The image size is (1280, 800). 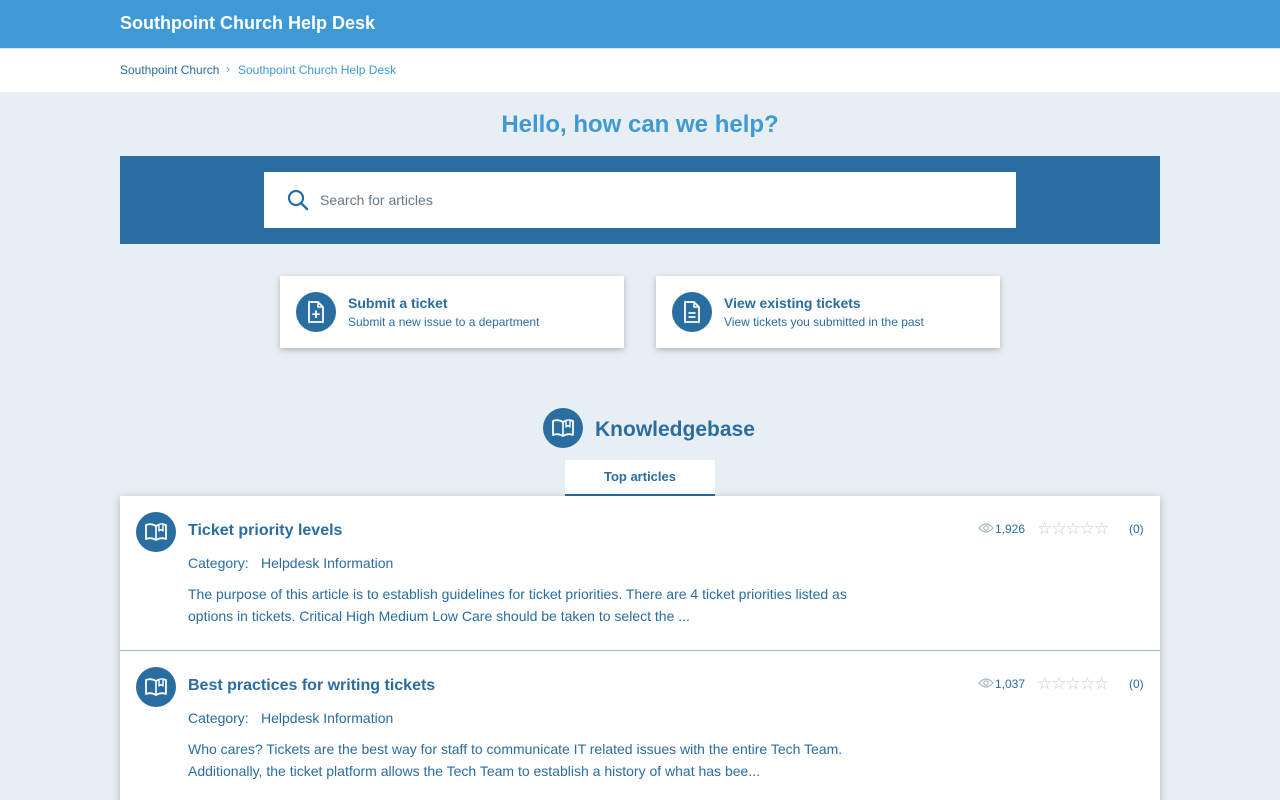 I want to click on search-box, so click(x=640, y=200).